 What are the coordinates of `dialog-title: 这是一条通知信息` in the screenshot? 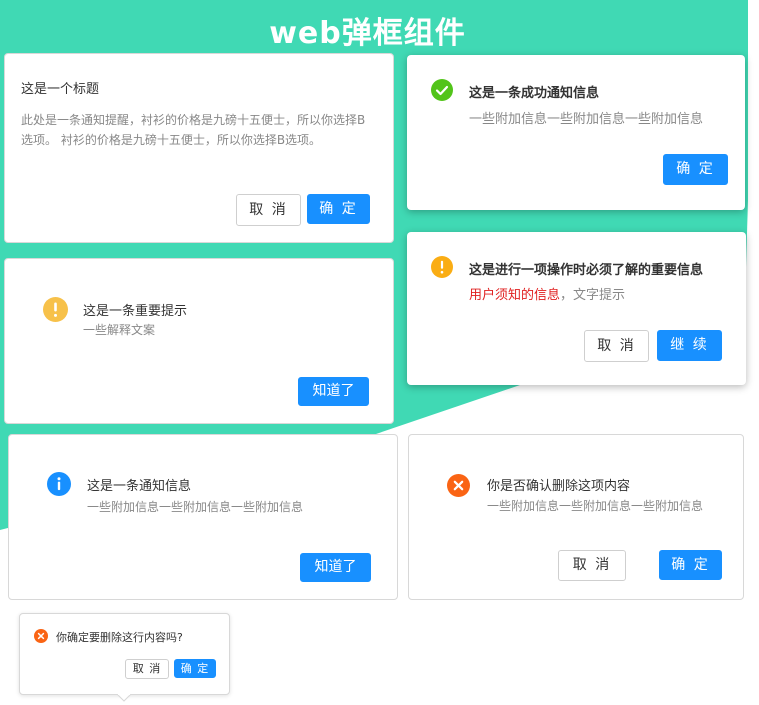 It's located at (139, 486).